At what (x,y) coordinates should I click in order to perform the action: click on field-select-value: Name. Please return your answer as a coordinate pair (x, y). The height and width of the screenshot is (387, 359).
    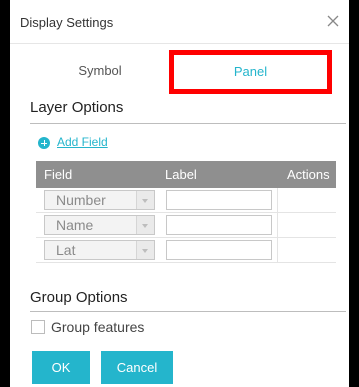
    Looking at the image, I should click on (75, 225).